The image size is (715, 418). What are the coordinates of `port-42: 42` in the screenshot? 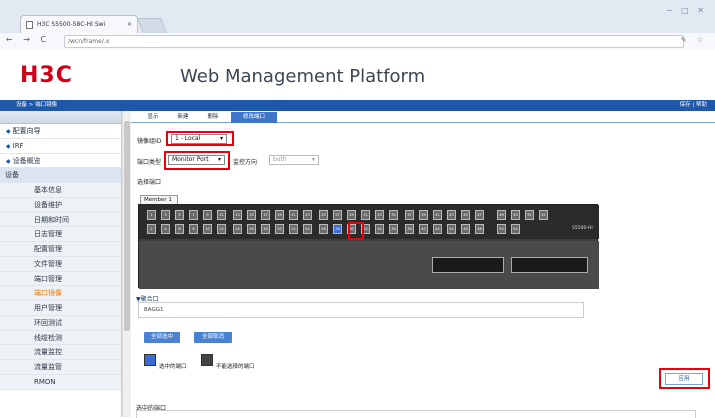 It's located at (437, 229).